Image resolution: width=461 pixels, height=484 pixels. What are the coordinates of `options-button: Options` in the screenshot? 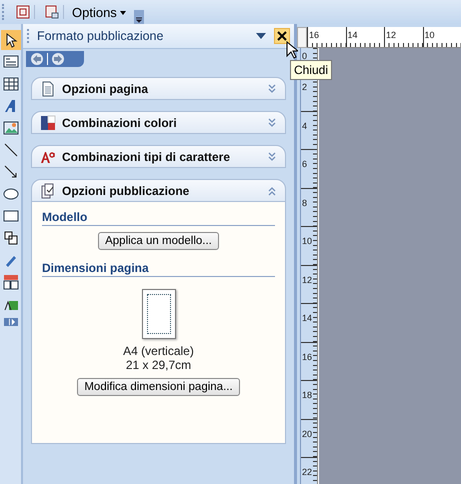 It's located at (99, 12).